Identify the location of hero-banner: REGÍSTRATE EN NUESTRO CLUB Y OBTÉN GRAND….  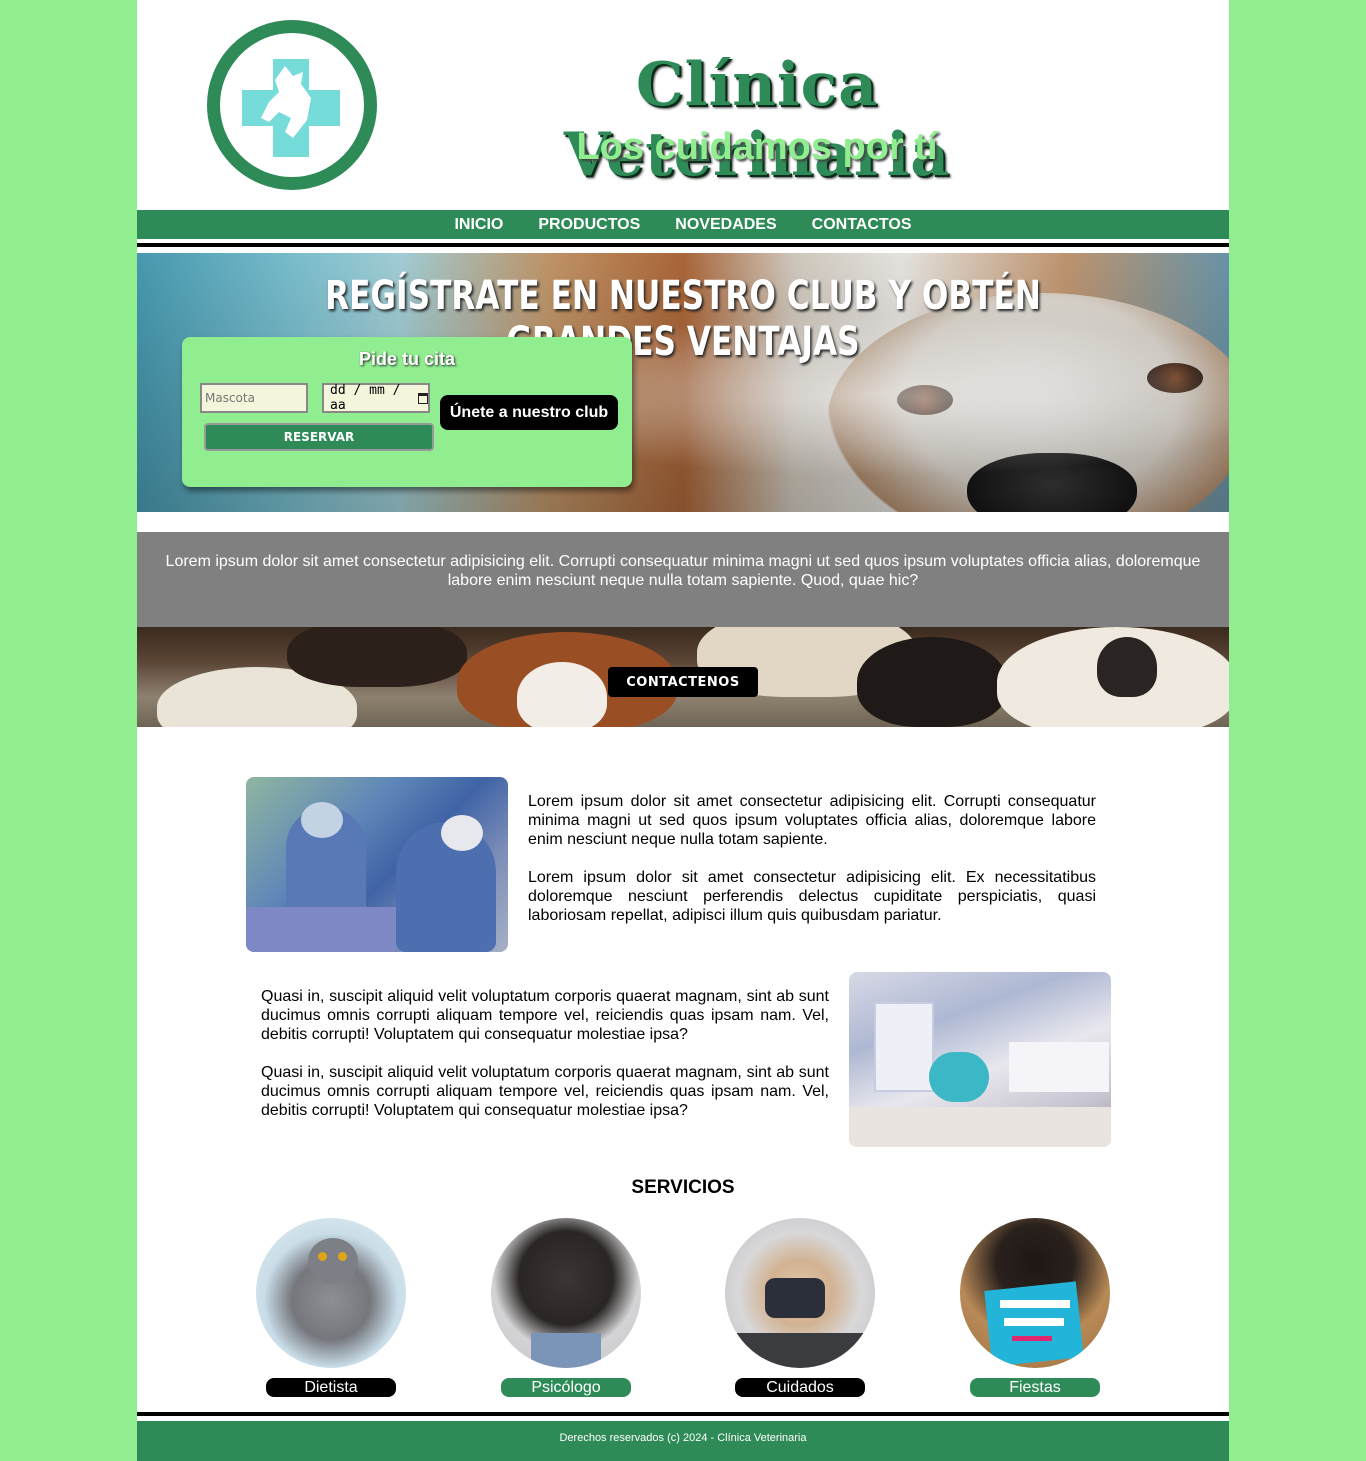
(683, 382).